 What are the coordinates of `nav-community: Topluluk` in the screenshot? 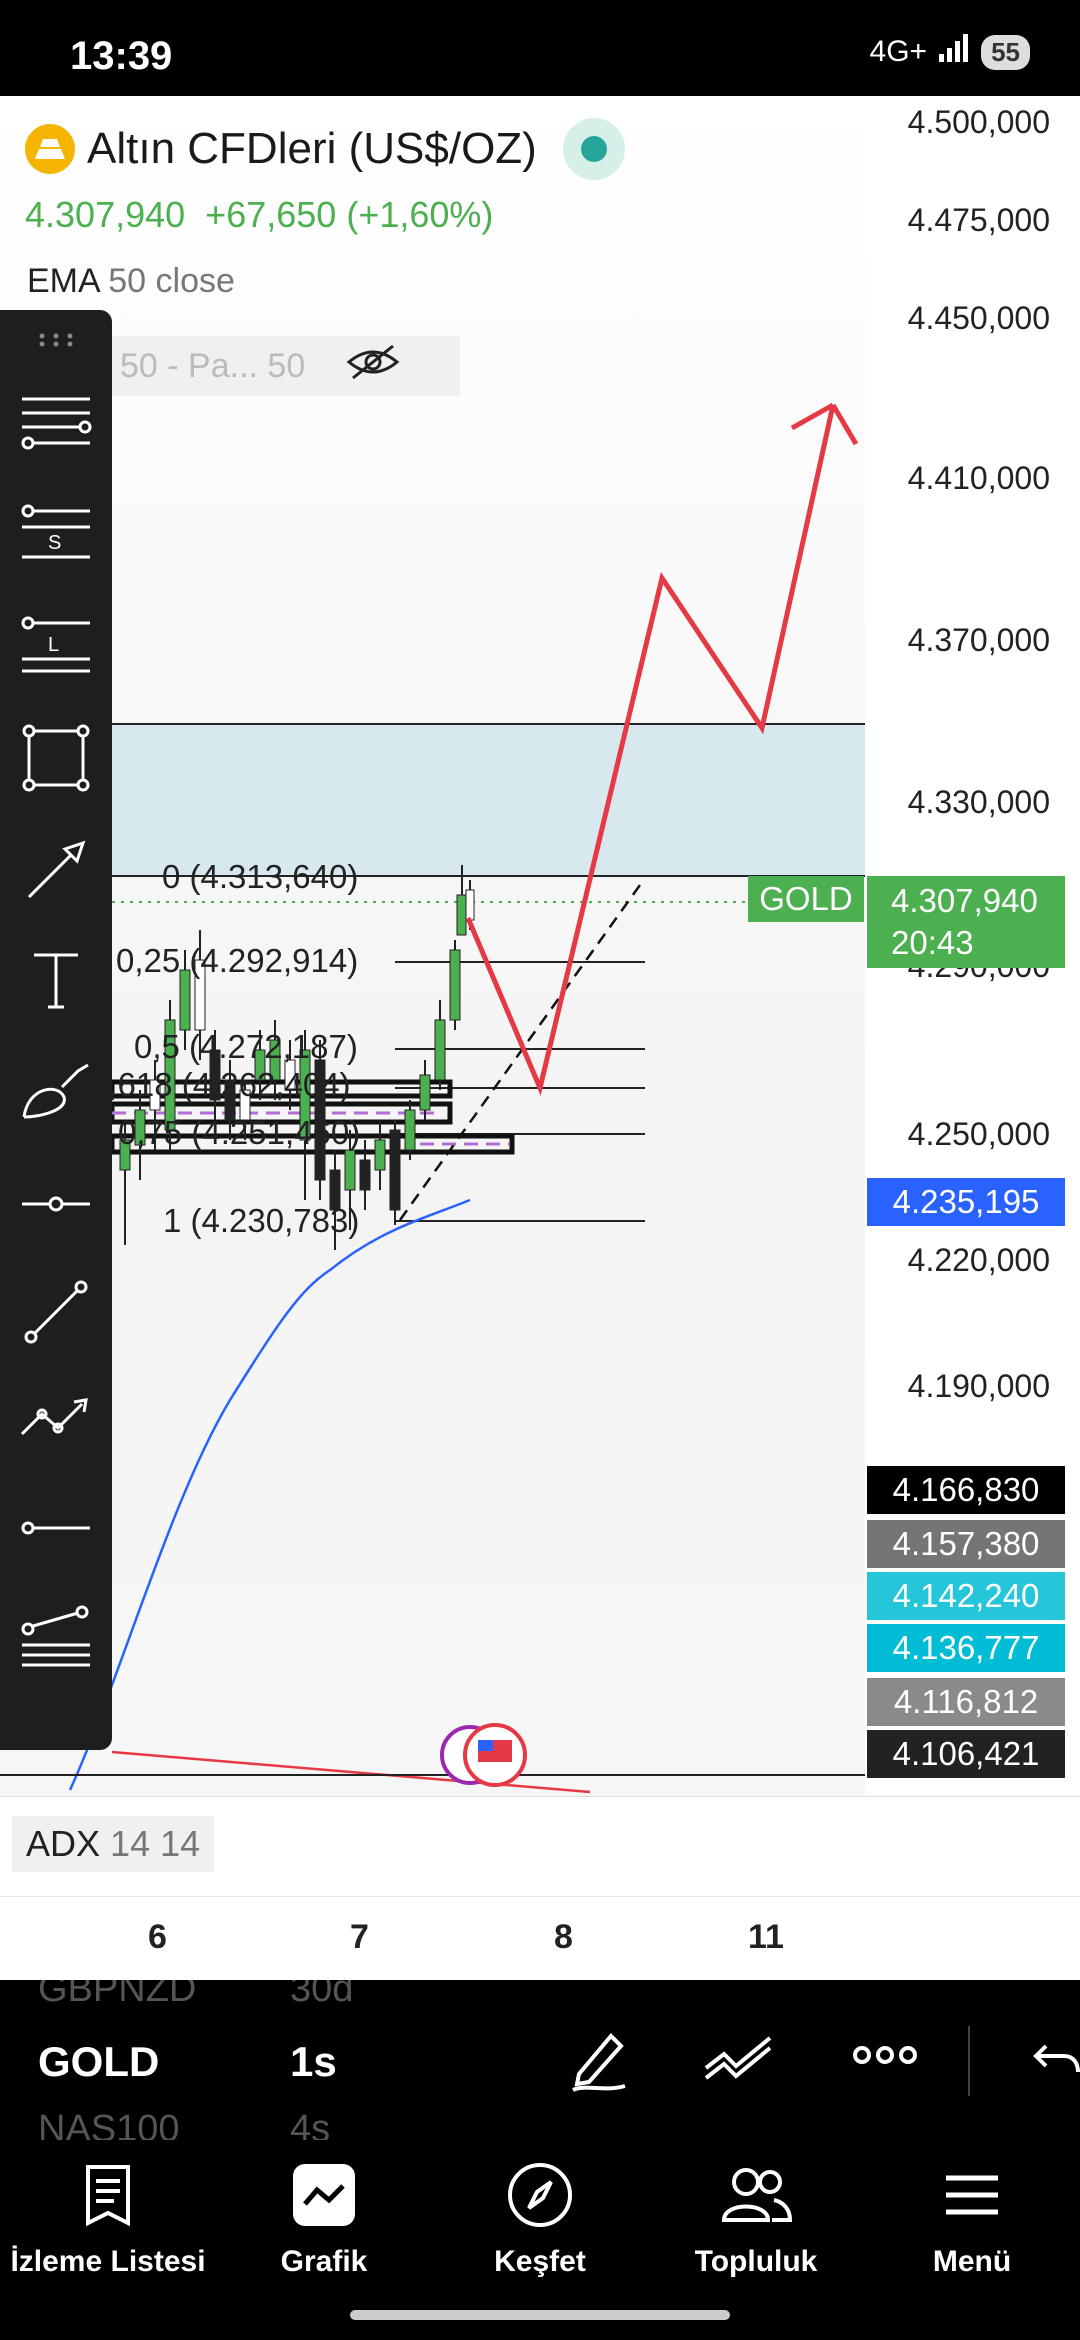 It's located at (756, 2217).